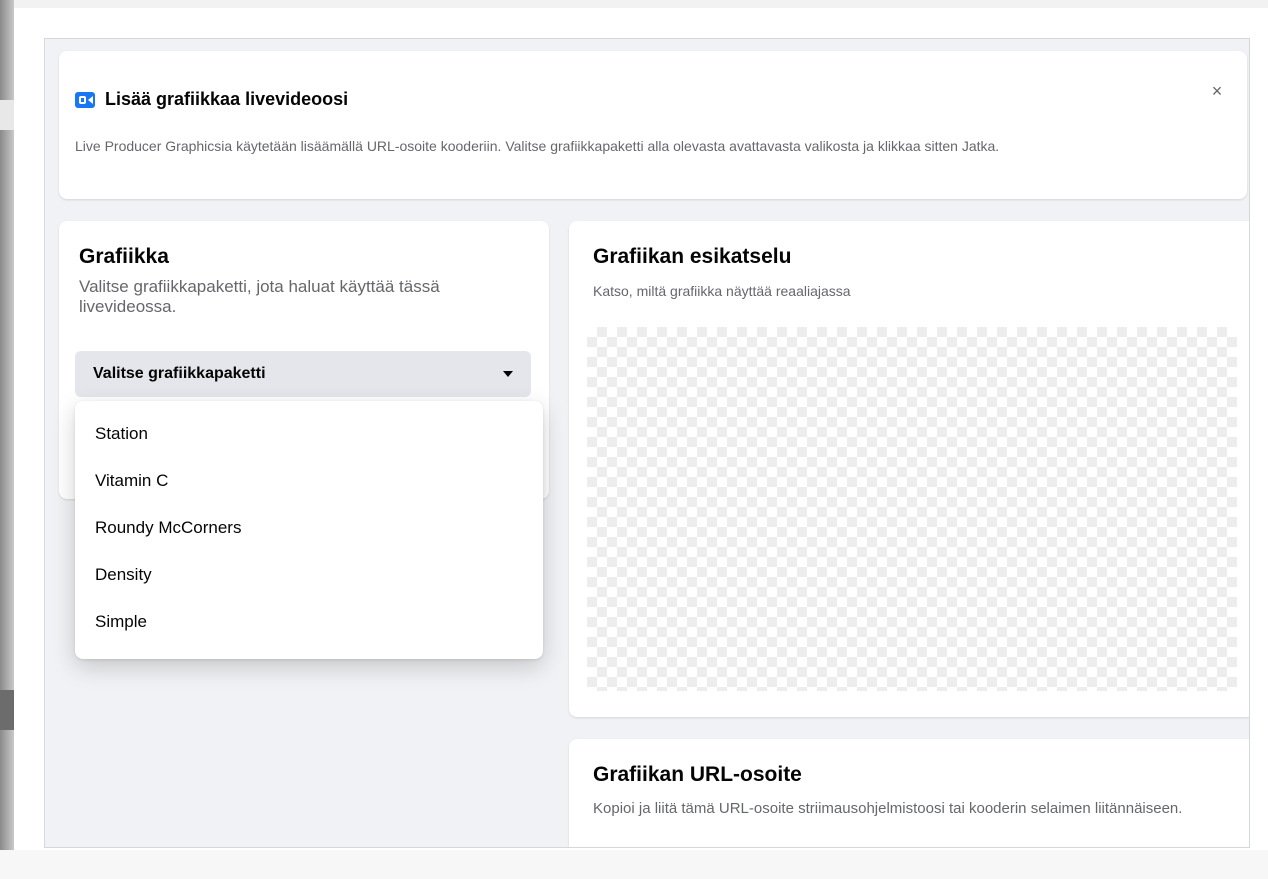  What do you see at coordinates (303, 374) in the screenshot?
I see `graphics-package-select: Valitse grafiikkapaketti` at bounding box center [303, 374].